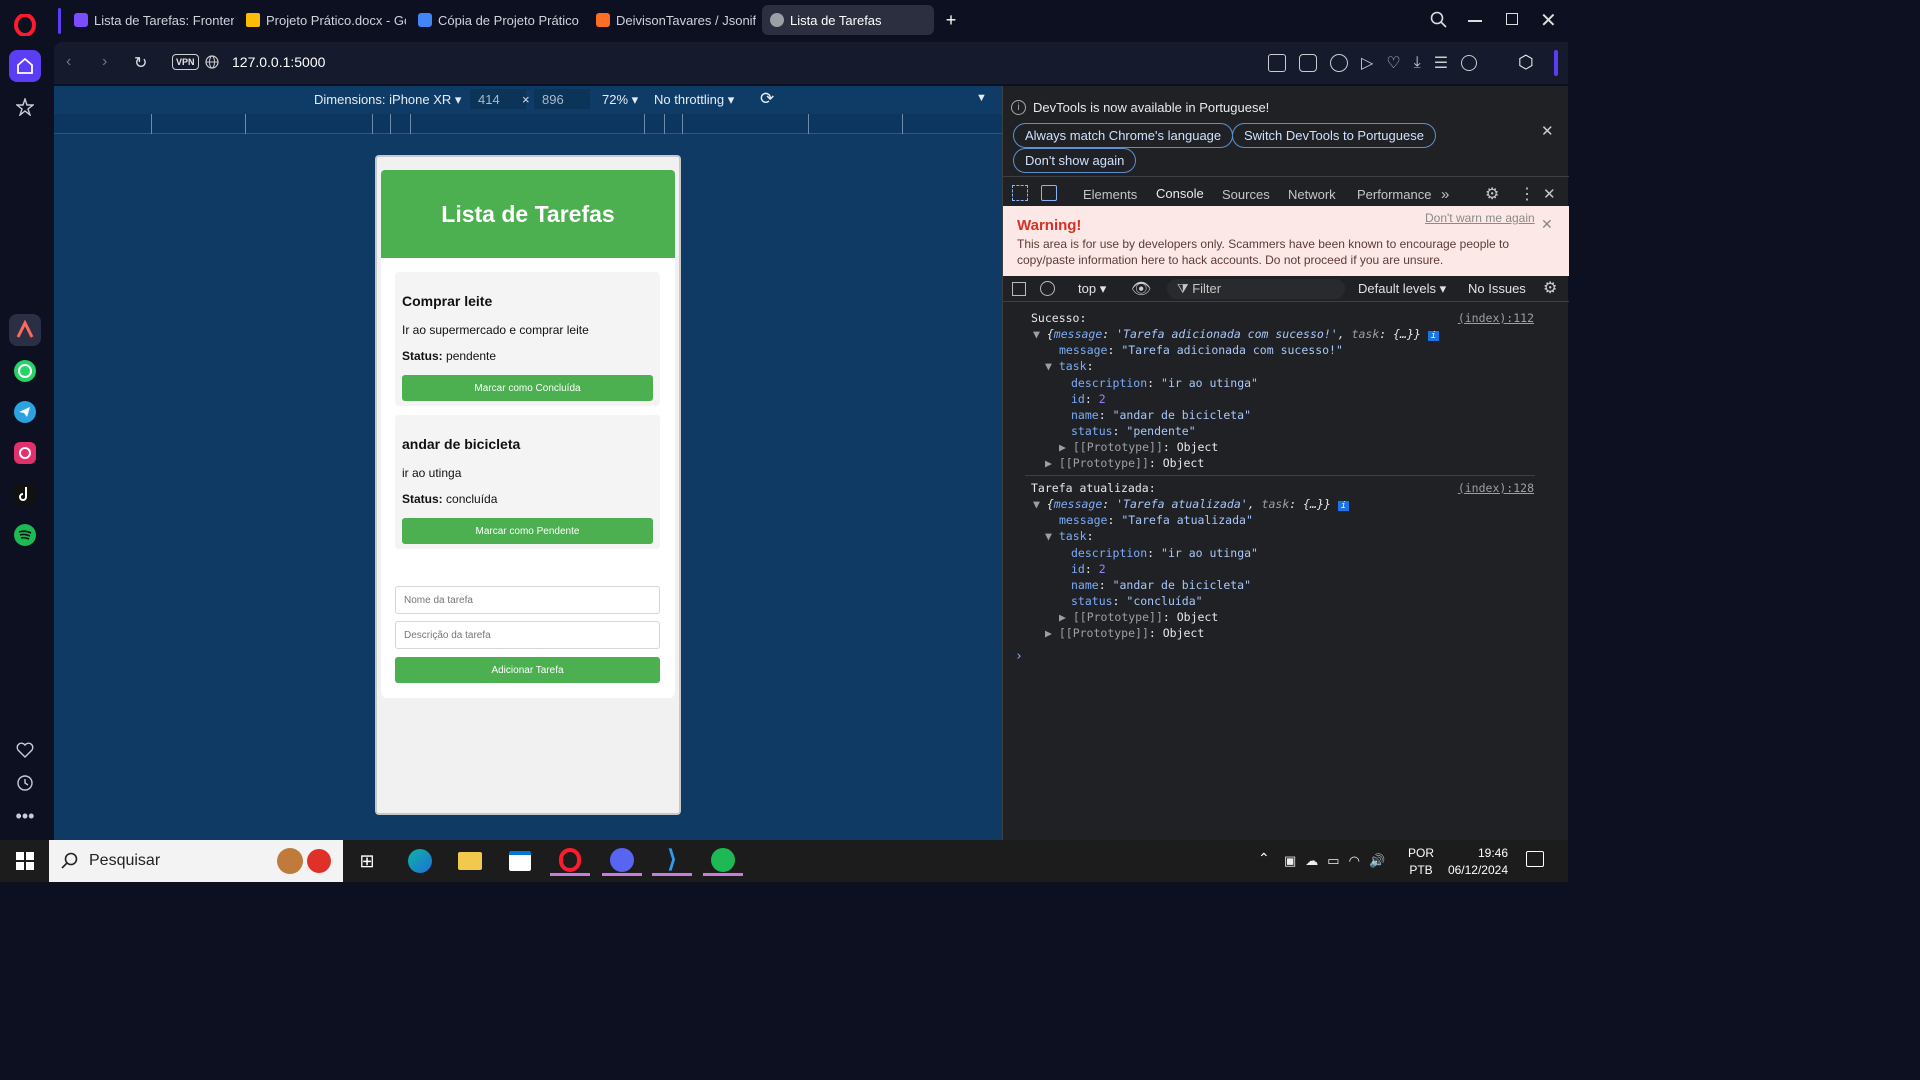 This screenshot has height=1080, width=1920. I want to click on windows-start-icon, so click(25, 861).